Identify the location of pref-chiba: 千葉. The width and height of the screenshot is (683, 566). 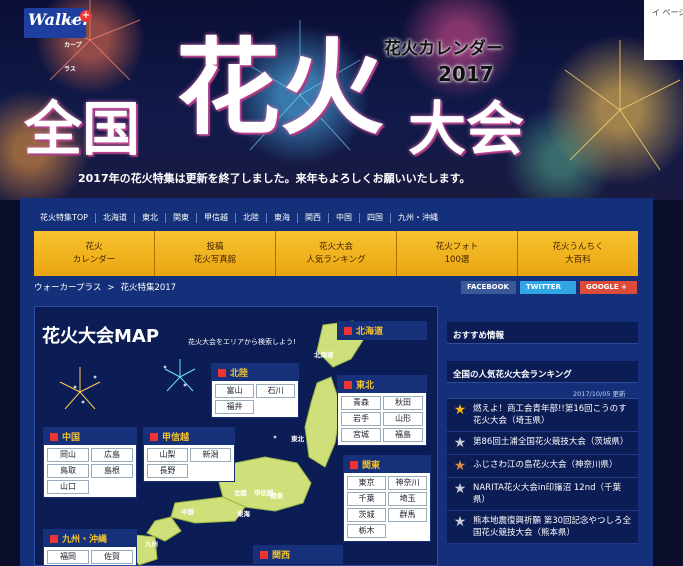
(366, 499).